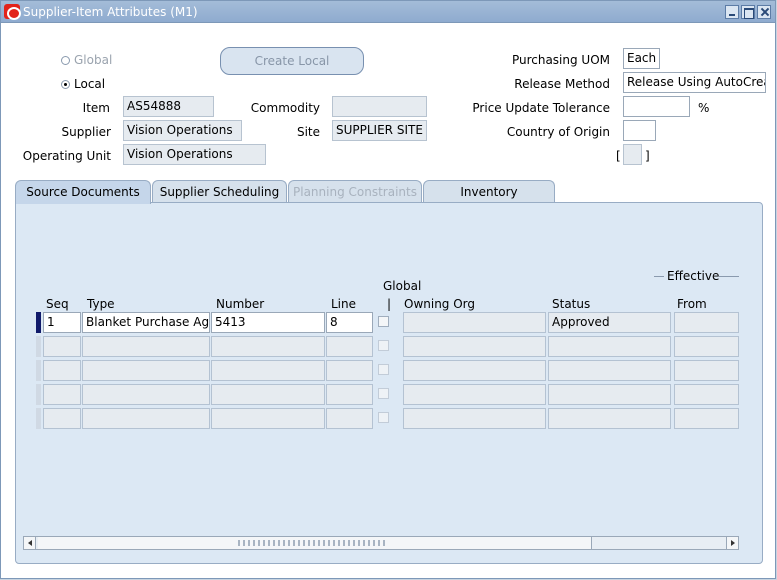 Image resolution: width=777 pixels, height=580 pixels. What do you see at coordinates (96, 108) in the screenshot?
I see `item-label: Item` at bounding box center [96, 108].